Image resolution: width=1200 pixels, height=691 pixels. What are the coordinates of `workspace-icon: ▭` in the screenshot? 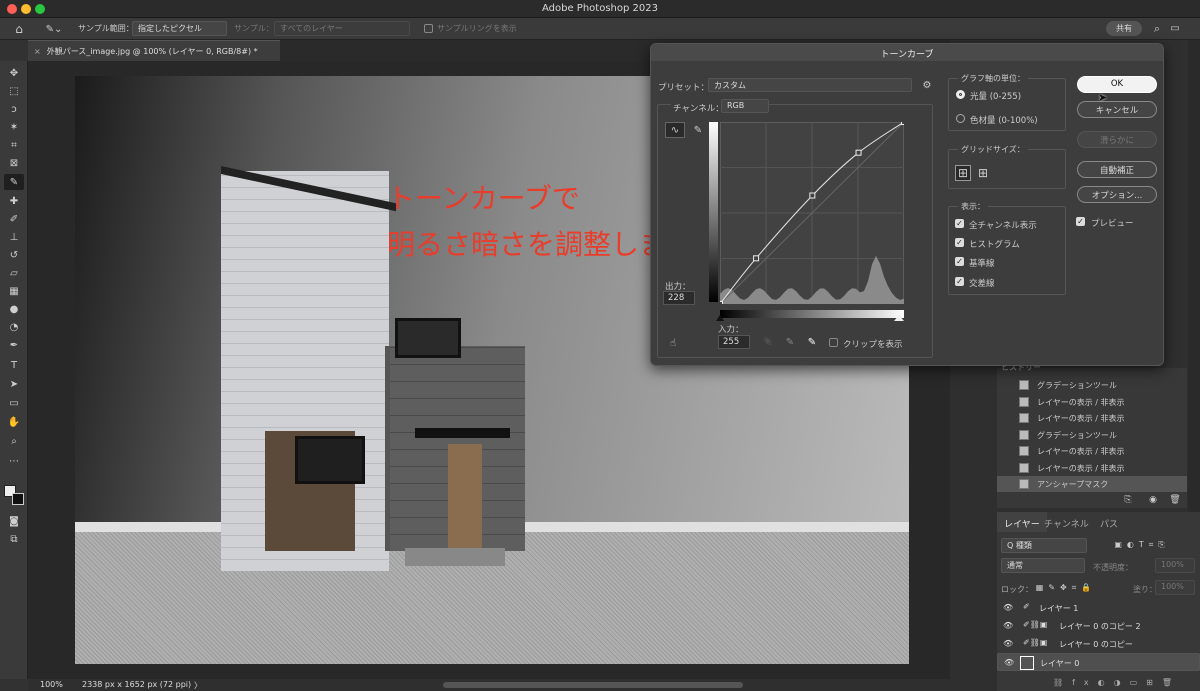 It's located at (1175, 28).